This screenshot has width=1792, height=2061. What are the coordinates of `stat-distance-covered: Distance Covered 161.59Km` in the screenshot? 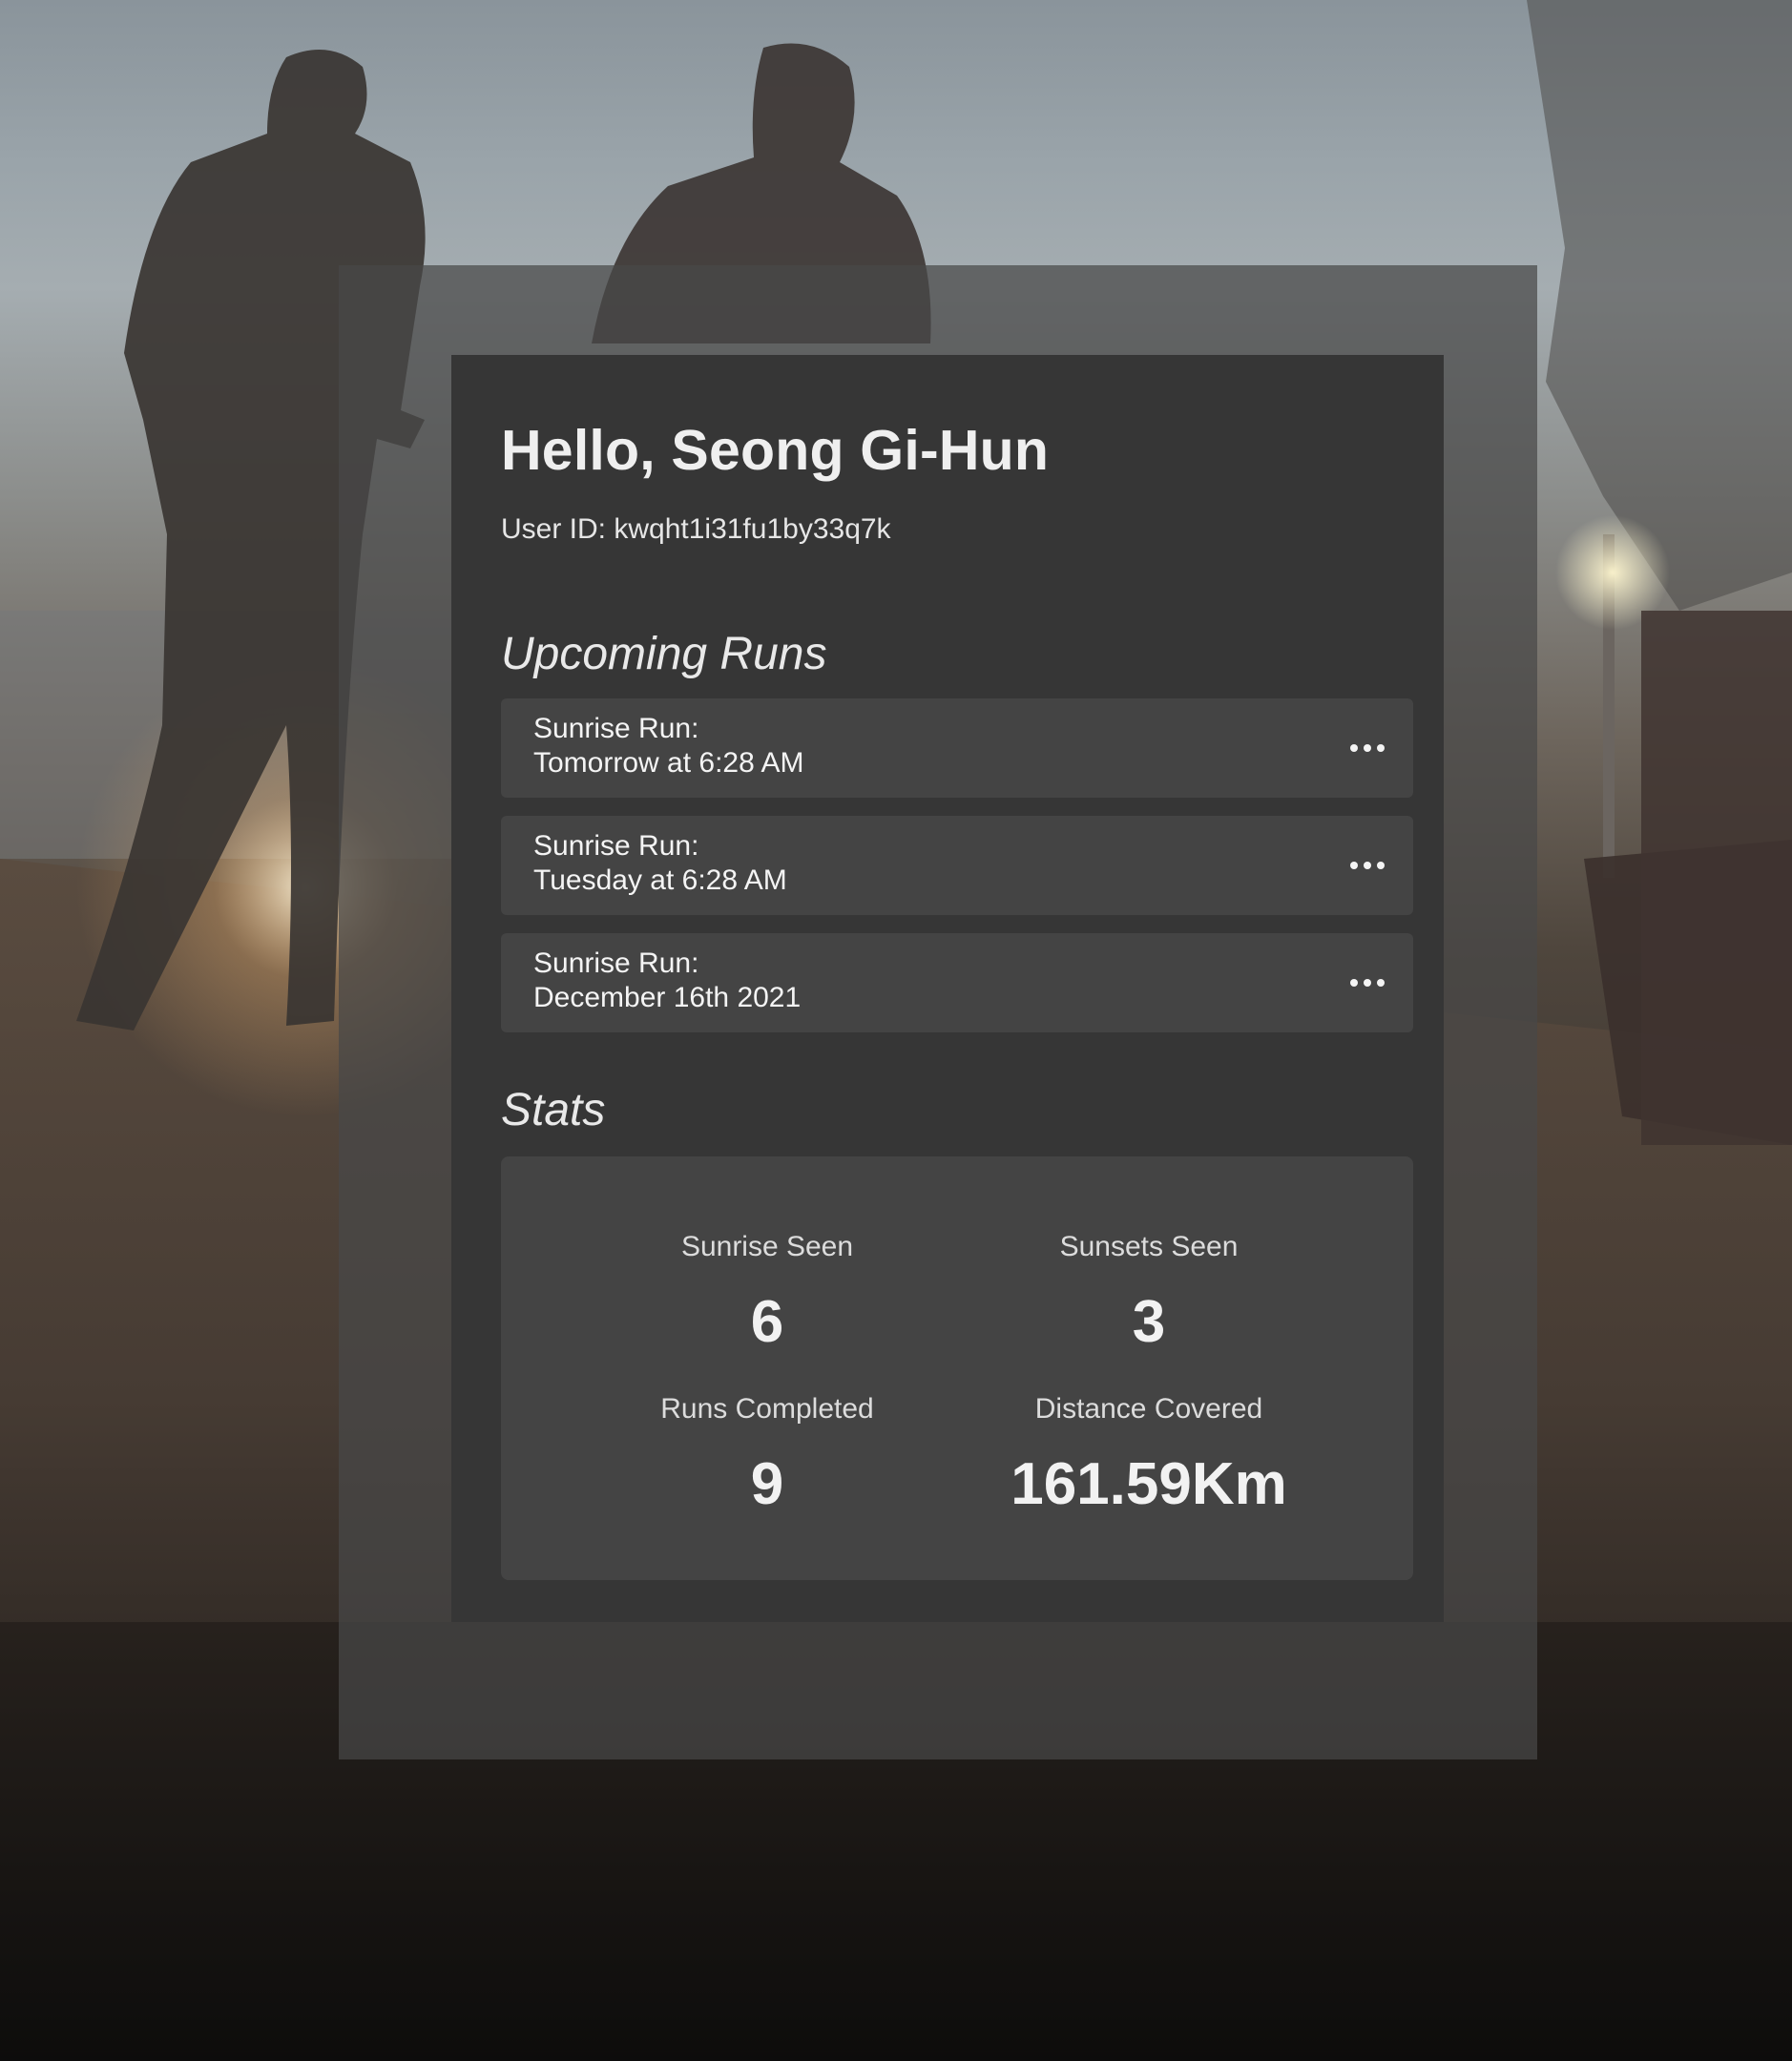 It's located at (1149, 1455).